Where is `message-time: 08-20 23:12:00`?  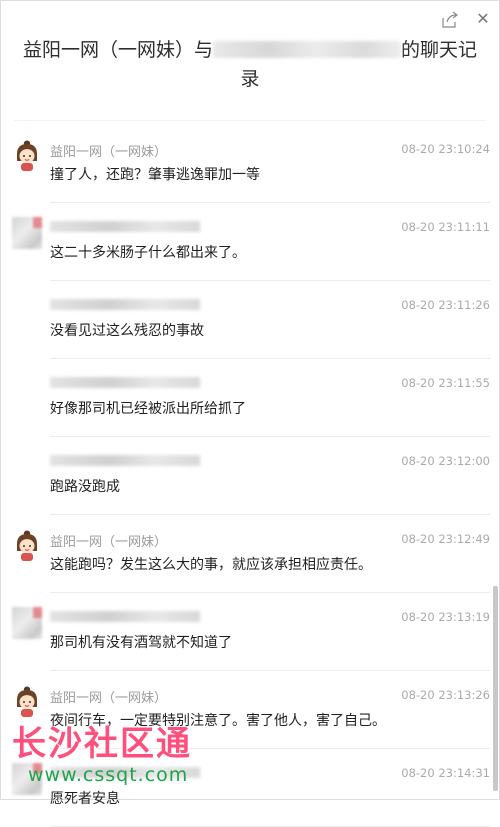 message-time: 08-20 23:12:00 is located at coordinates (445, 461).